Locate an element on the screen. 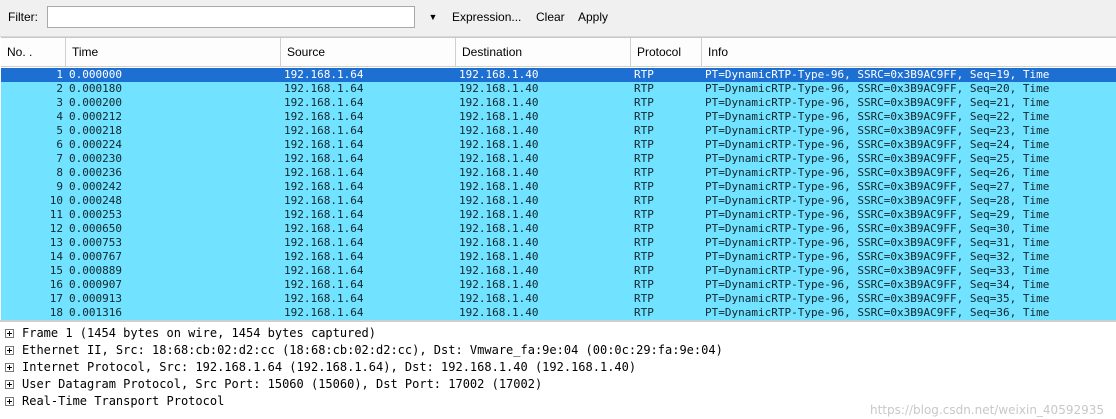 The image size is (1116, 419). filter-input is located at coordinates (231, 17).